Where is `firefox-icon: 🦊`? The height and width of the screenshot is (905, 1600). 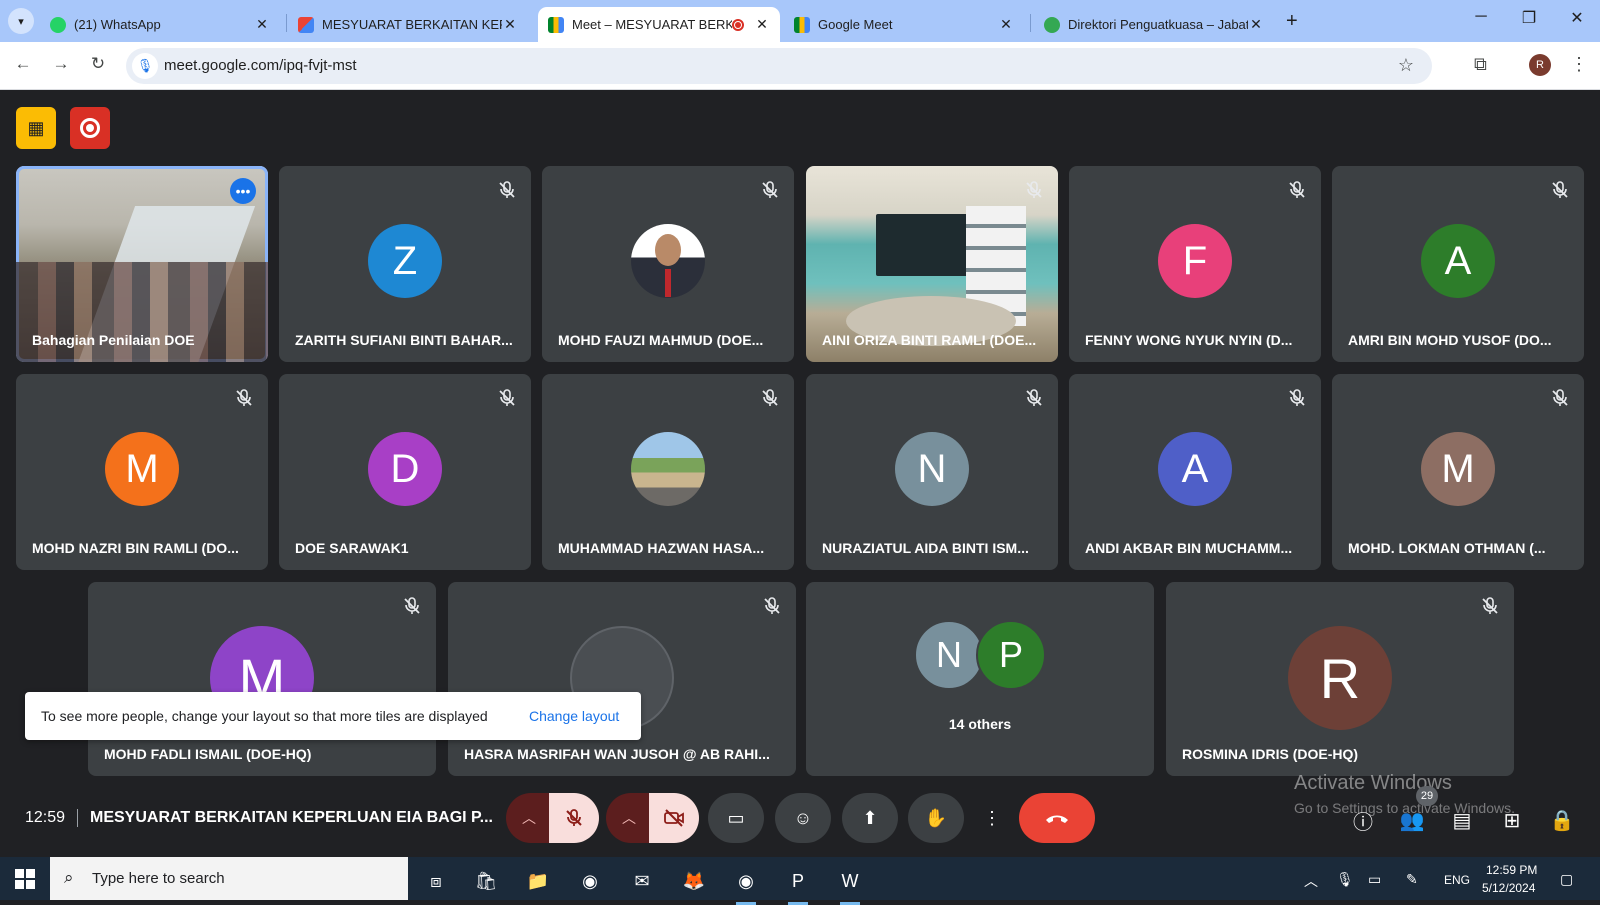
firefox-icon: 🦊 is located at coordinates (694, 881).